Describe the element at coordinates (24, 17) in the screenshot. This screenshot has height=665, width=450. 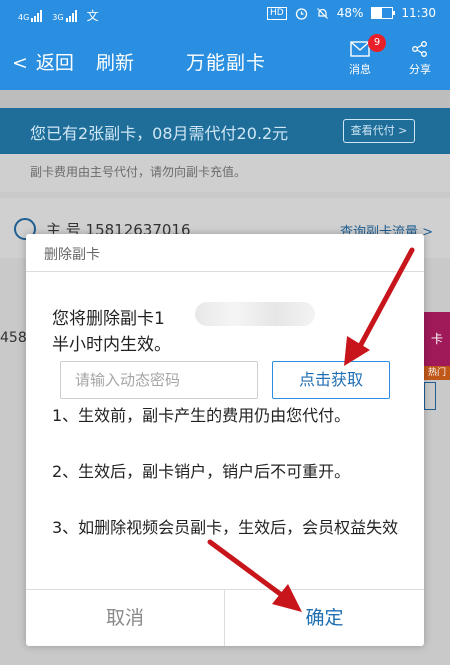
I see `carrier-label: 4G` at that location.